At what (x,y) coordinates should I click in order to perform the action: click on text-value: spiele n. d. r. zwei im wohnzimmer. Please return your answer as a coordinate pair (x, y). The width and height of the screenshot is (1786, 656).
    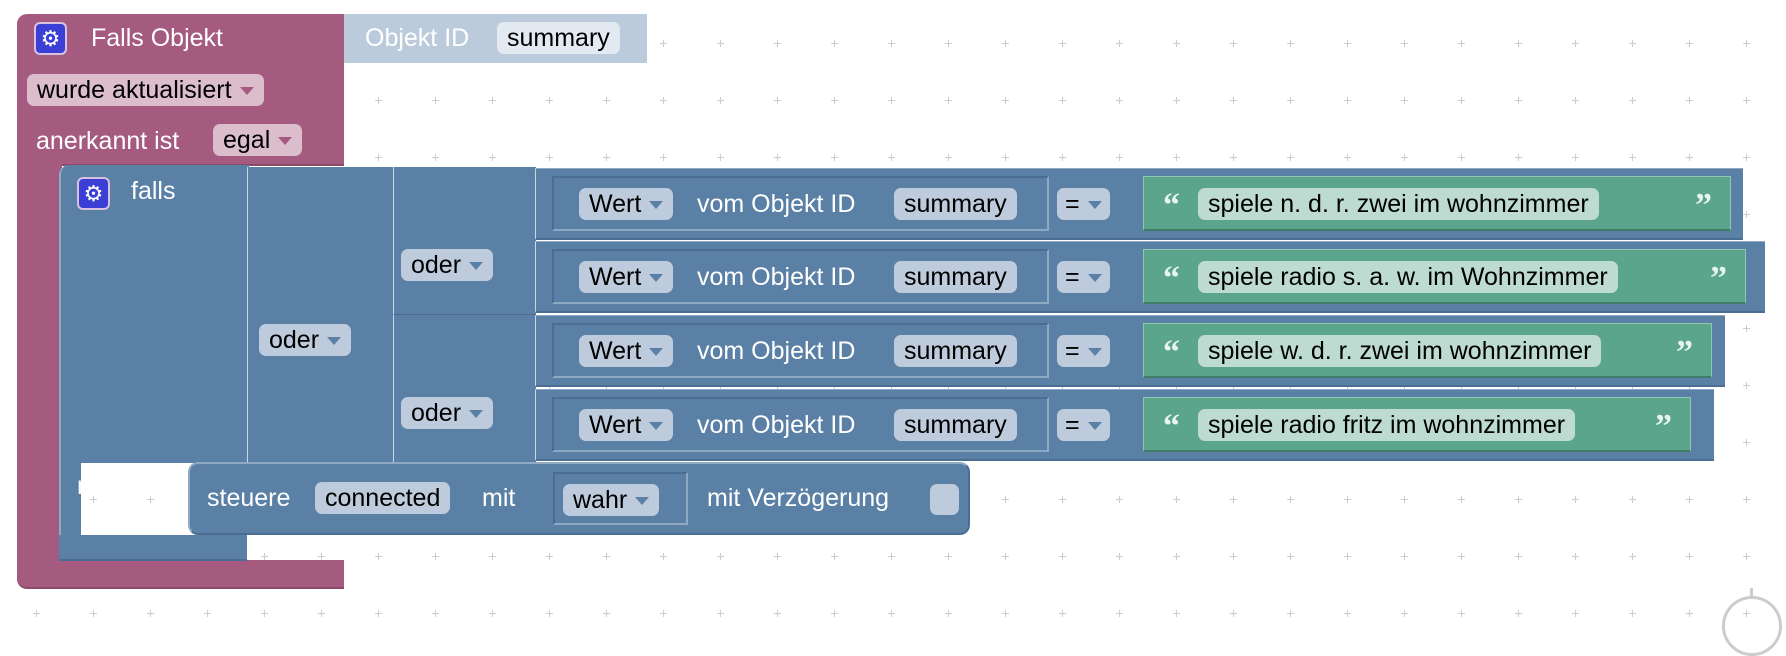
    Looking at the image, I should click on (1398, 204).